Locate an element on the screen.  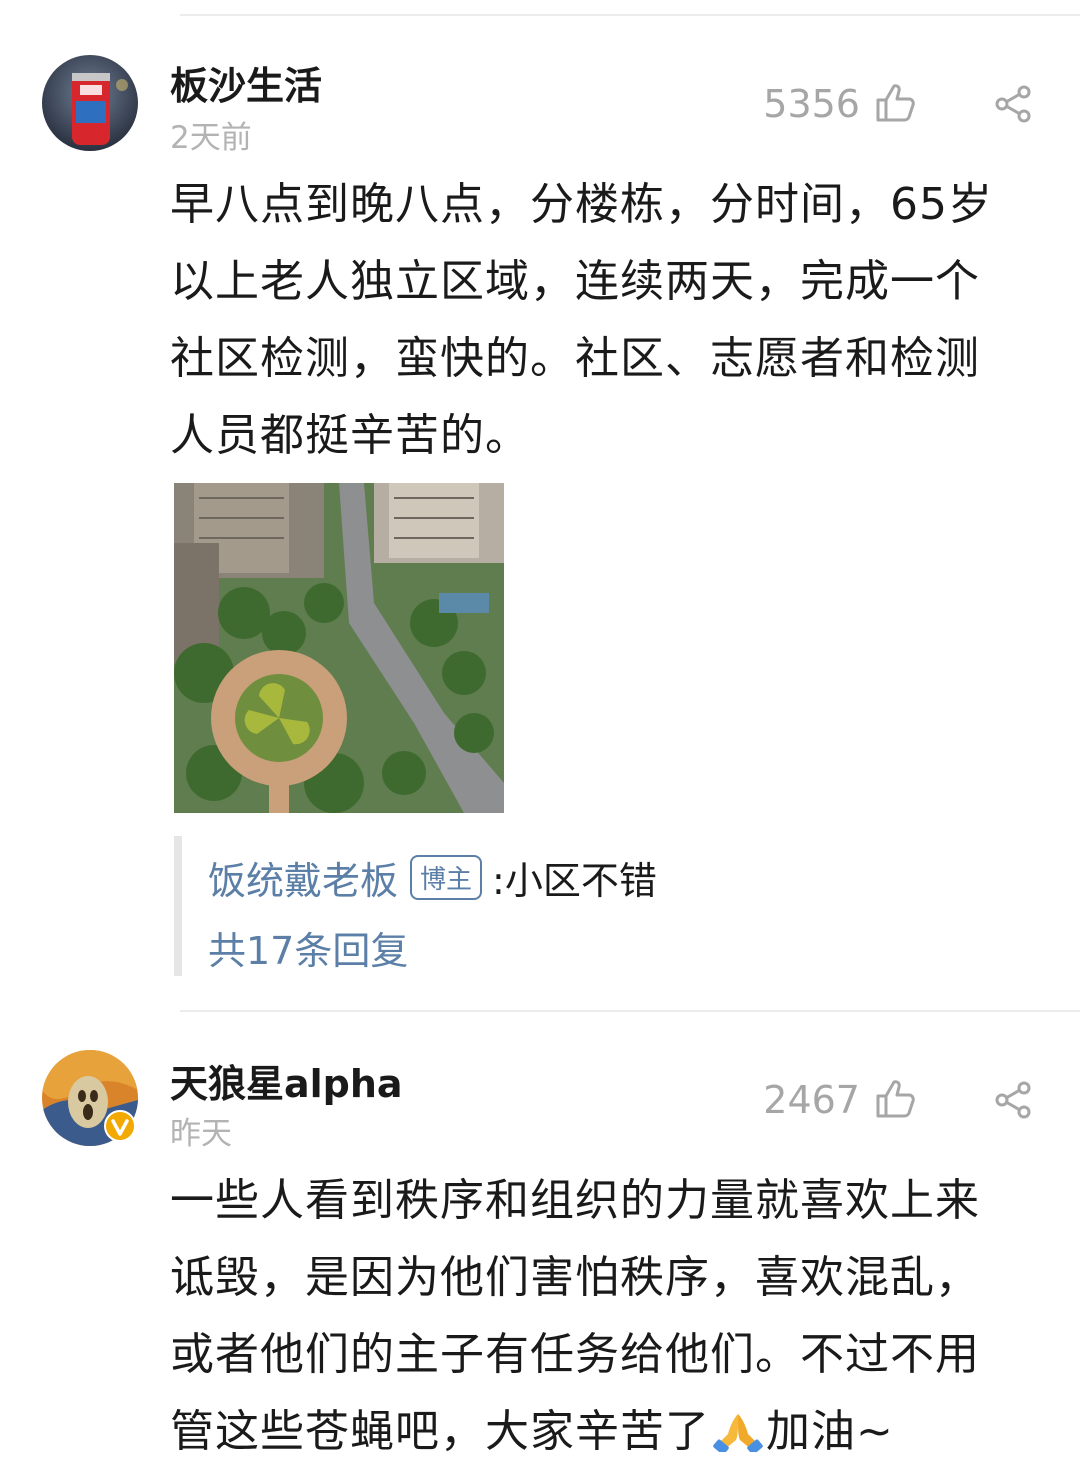
like-count: 5356 is located at coordinates (800, 104).